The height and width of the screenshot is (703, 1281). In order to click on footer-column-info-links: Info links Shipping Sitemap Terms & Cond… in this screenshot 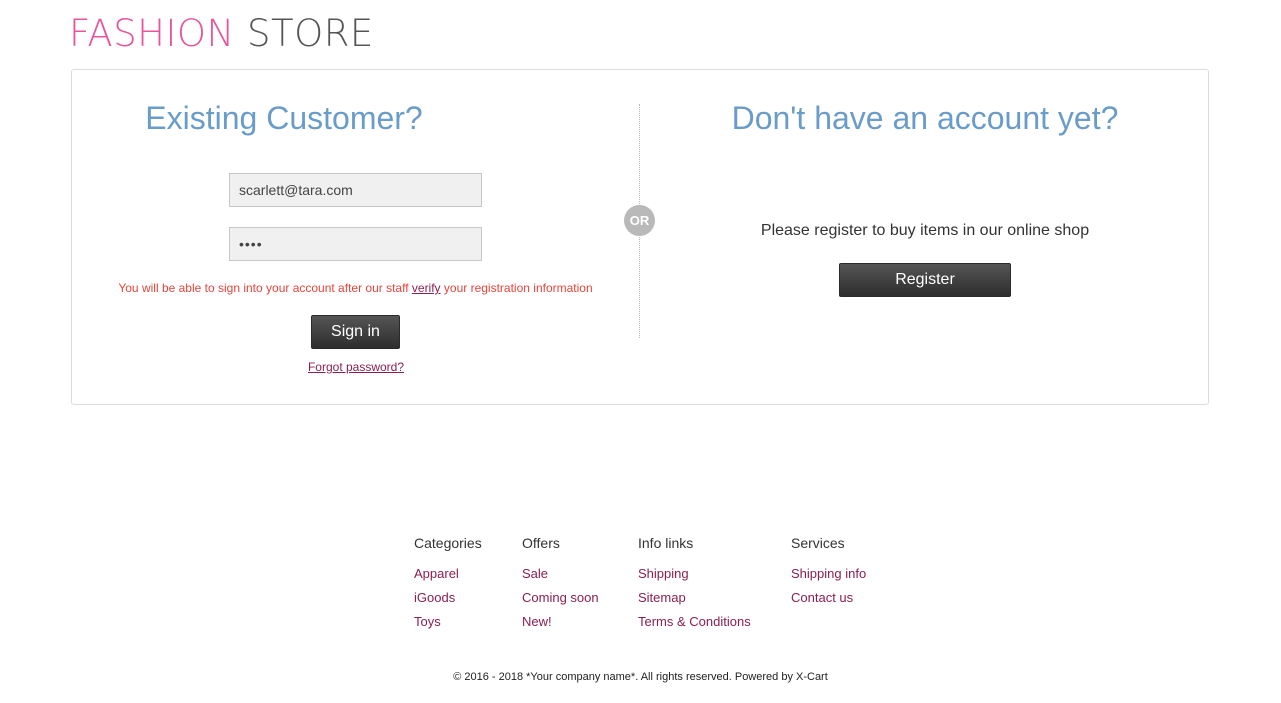, I will do `click(694, 586)`.